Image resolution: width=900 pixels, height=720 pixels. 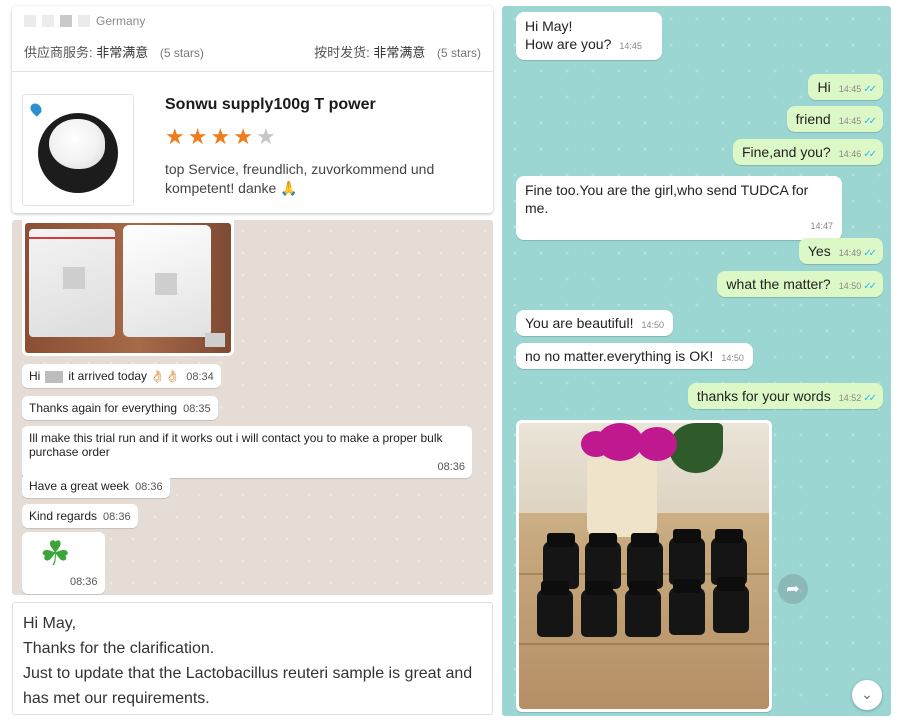 What do you see at coordinates (763, 396) in the screenshot?
I see `message-text: thanks for your words` at bounding box center [763, 396].